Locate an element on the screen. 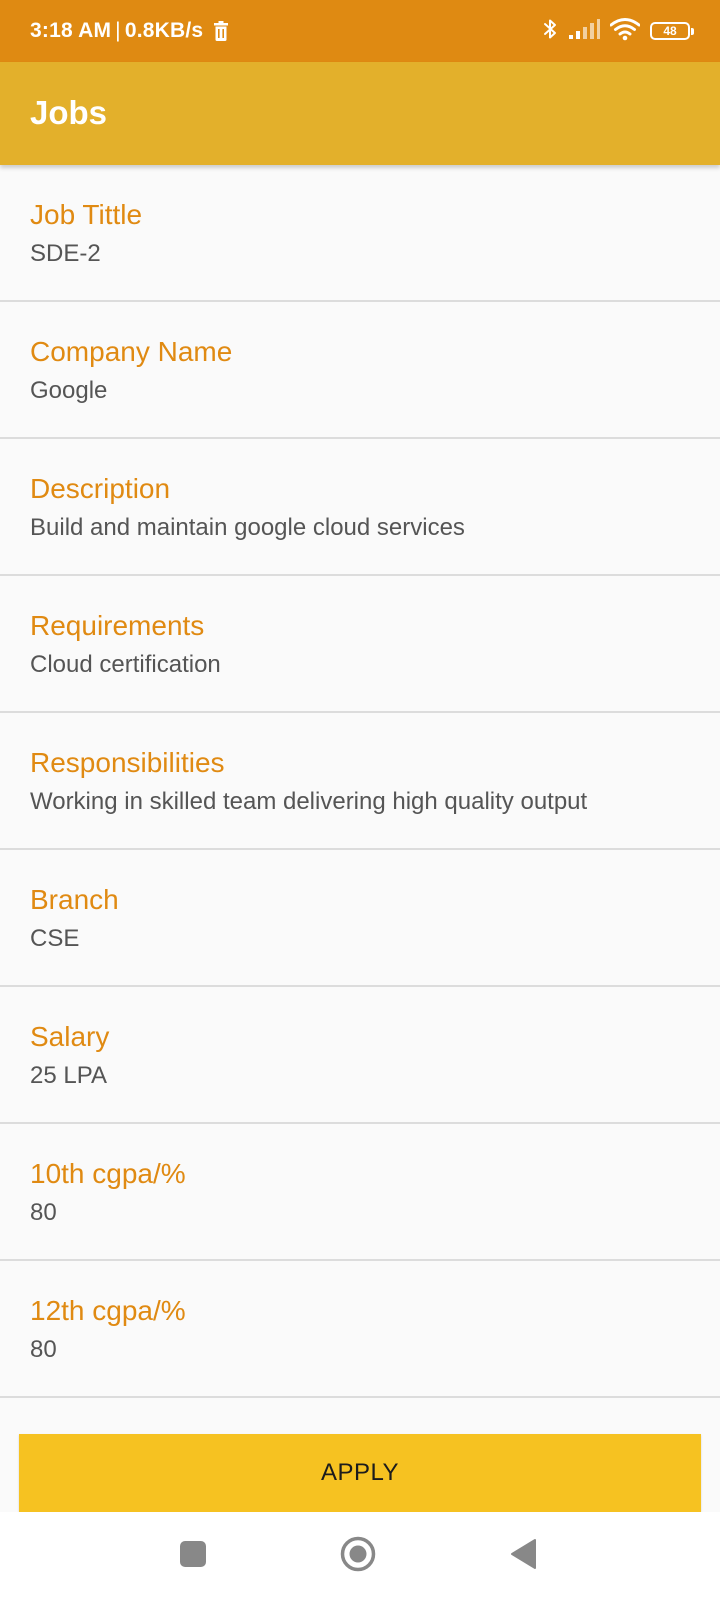 This screenshot has height=1600, width=720. detail-value: CSE is located at coordinates (55, 938).